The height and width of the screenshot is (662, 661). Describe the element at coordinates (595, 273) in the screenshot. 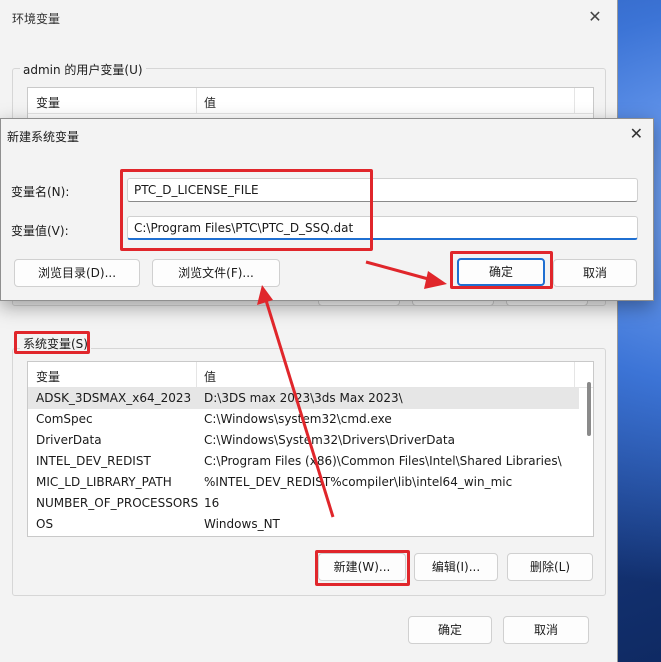

I see `dialog-cancel-button: 取消` at that location.